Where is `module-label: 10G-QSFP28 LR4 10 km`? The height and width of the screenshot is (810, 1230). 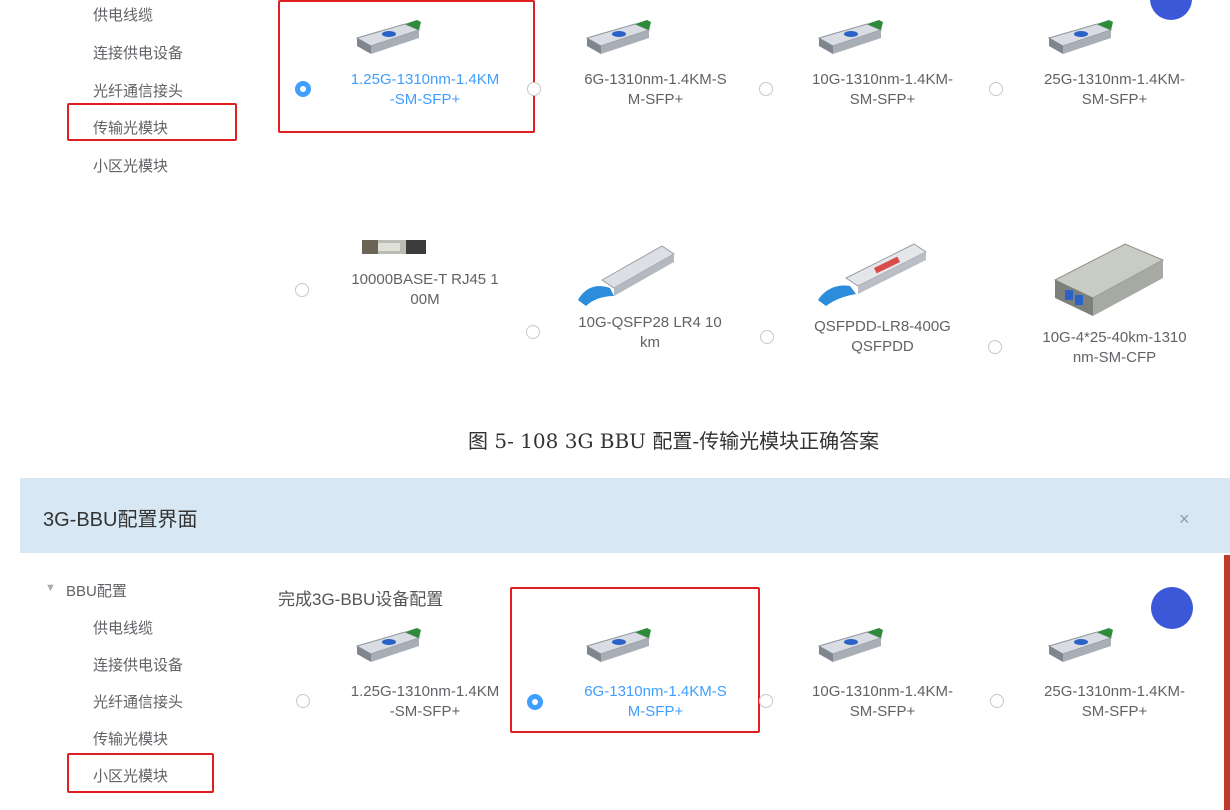
module-label: 10G-QSFP28 LR4 10 km is located at coordinates (650, 332).